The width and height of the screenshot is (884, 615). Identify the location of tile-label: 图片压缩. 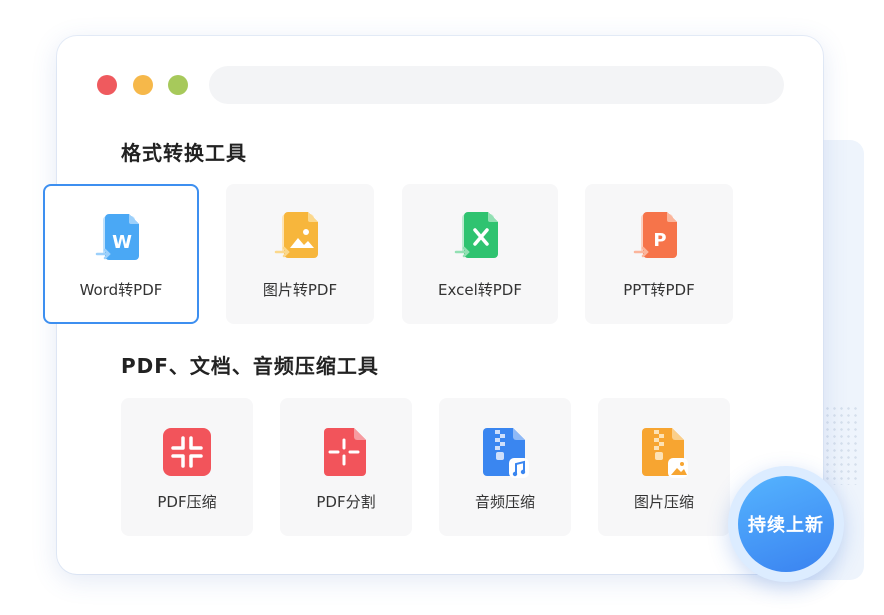
(663, 502).